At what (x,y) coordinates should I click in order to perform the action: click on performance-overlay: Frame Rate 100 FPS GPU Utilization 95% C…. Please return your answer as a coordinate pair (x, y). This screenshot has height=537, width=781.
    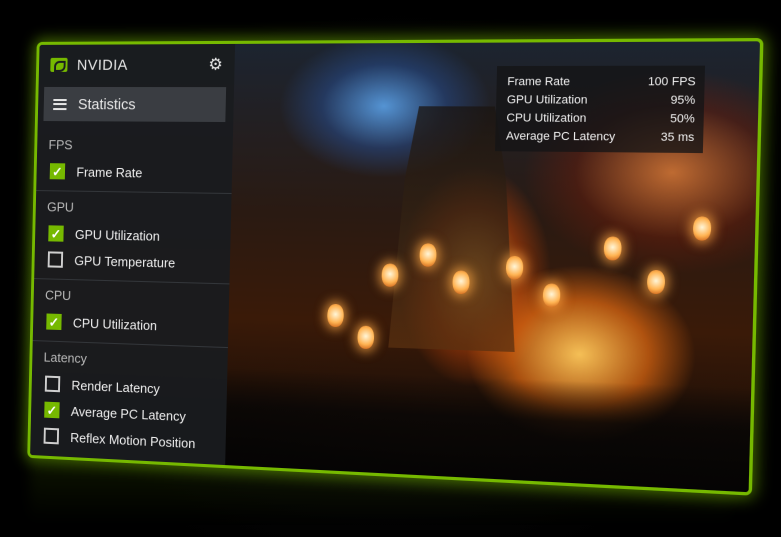
    Looking at the image, I should click on (600, 109).